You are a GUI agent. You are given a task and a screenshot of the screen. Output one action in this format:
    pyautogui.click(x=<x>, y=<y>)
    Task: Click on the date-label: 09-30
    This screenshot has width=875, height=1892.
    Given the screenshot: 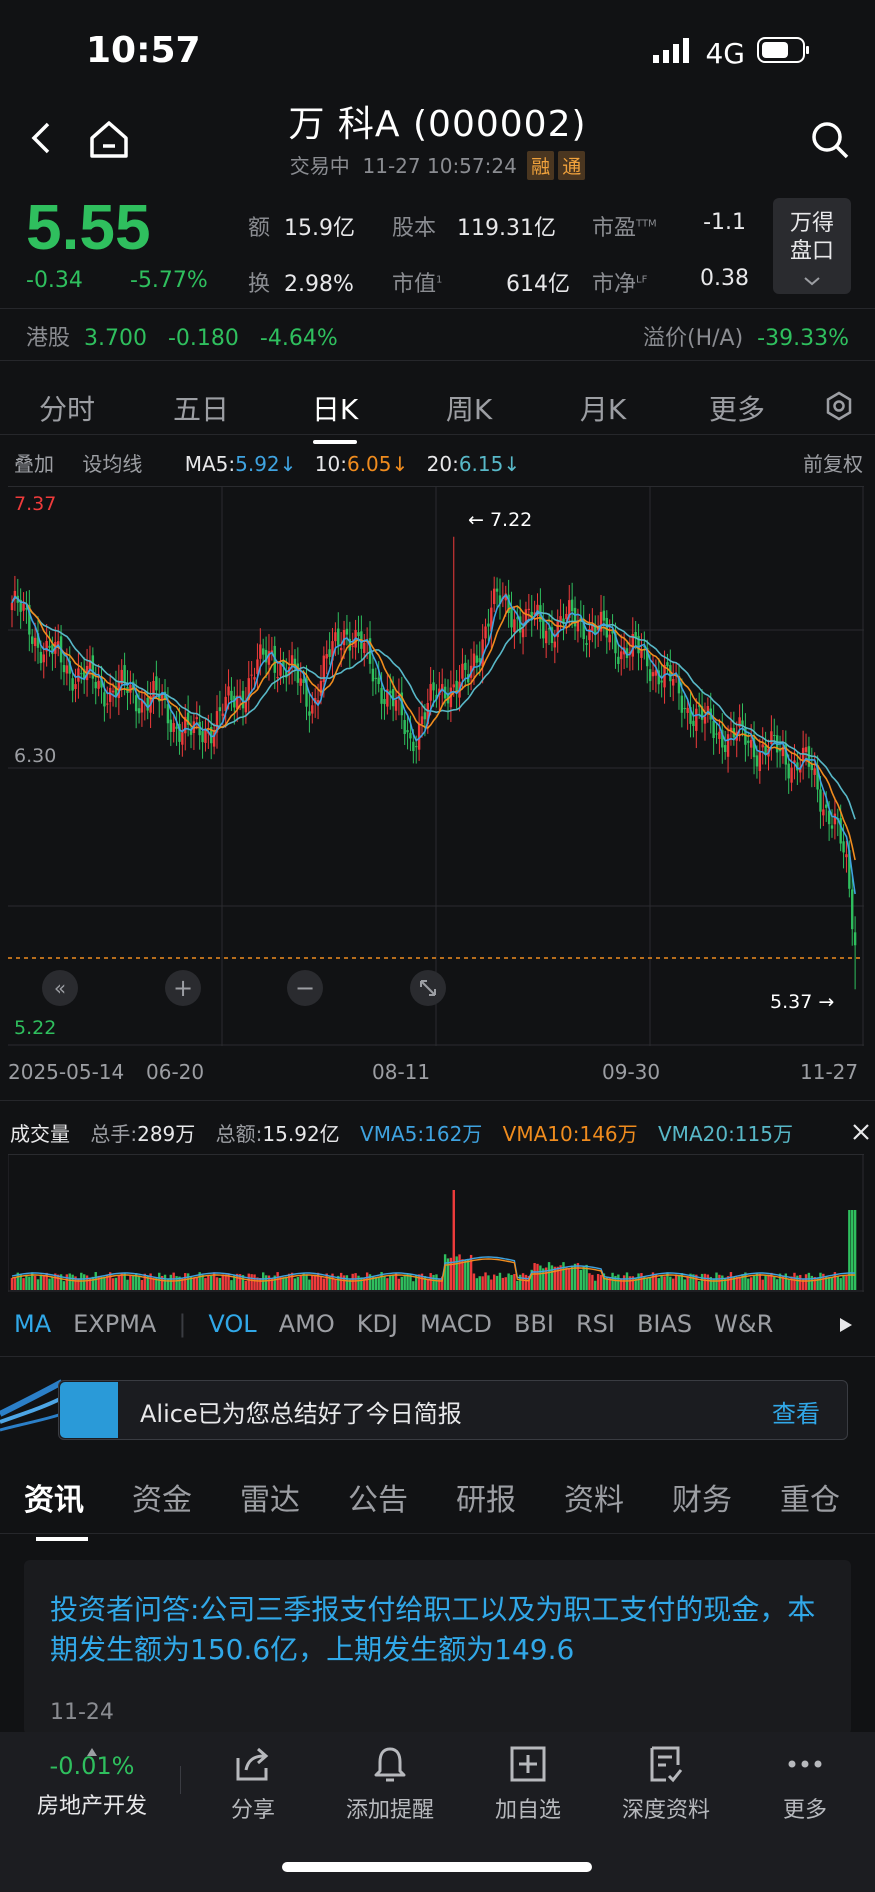 What is the action you would take?
    pyautogui.click(x=631, y=1072)
    